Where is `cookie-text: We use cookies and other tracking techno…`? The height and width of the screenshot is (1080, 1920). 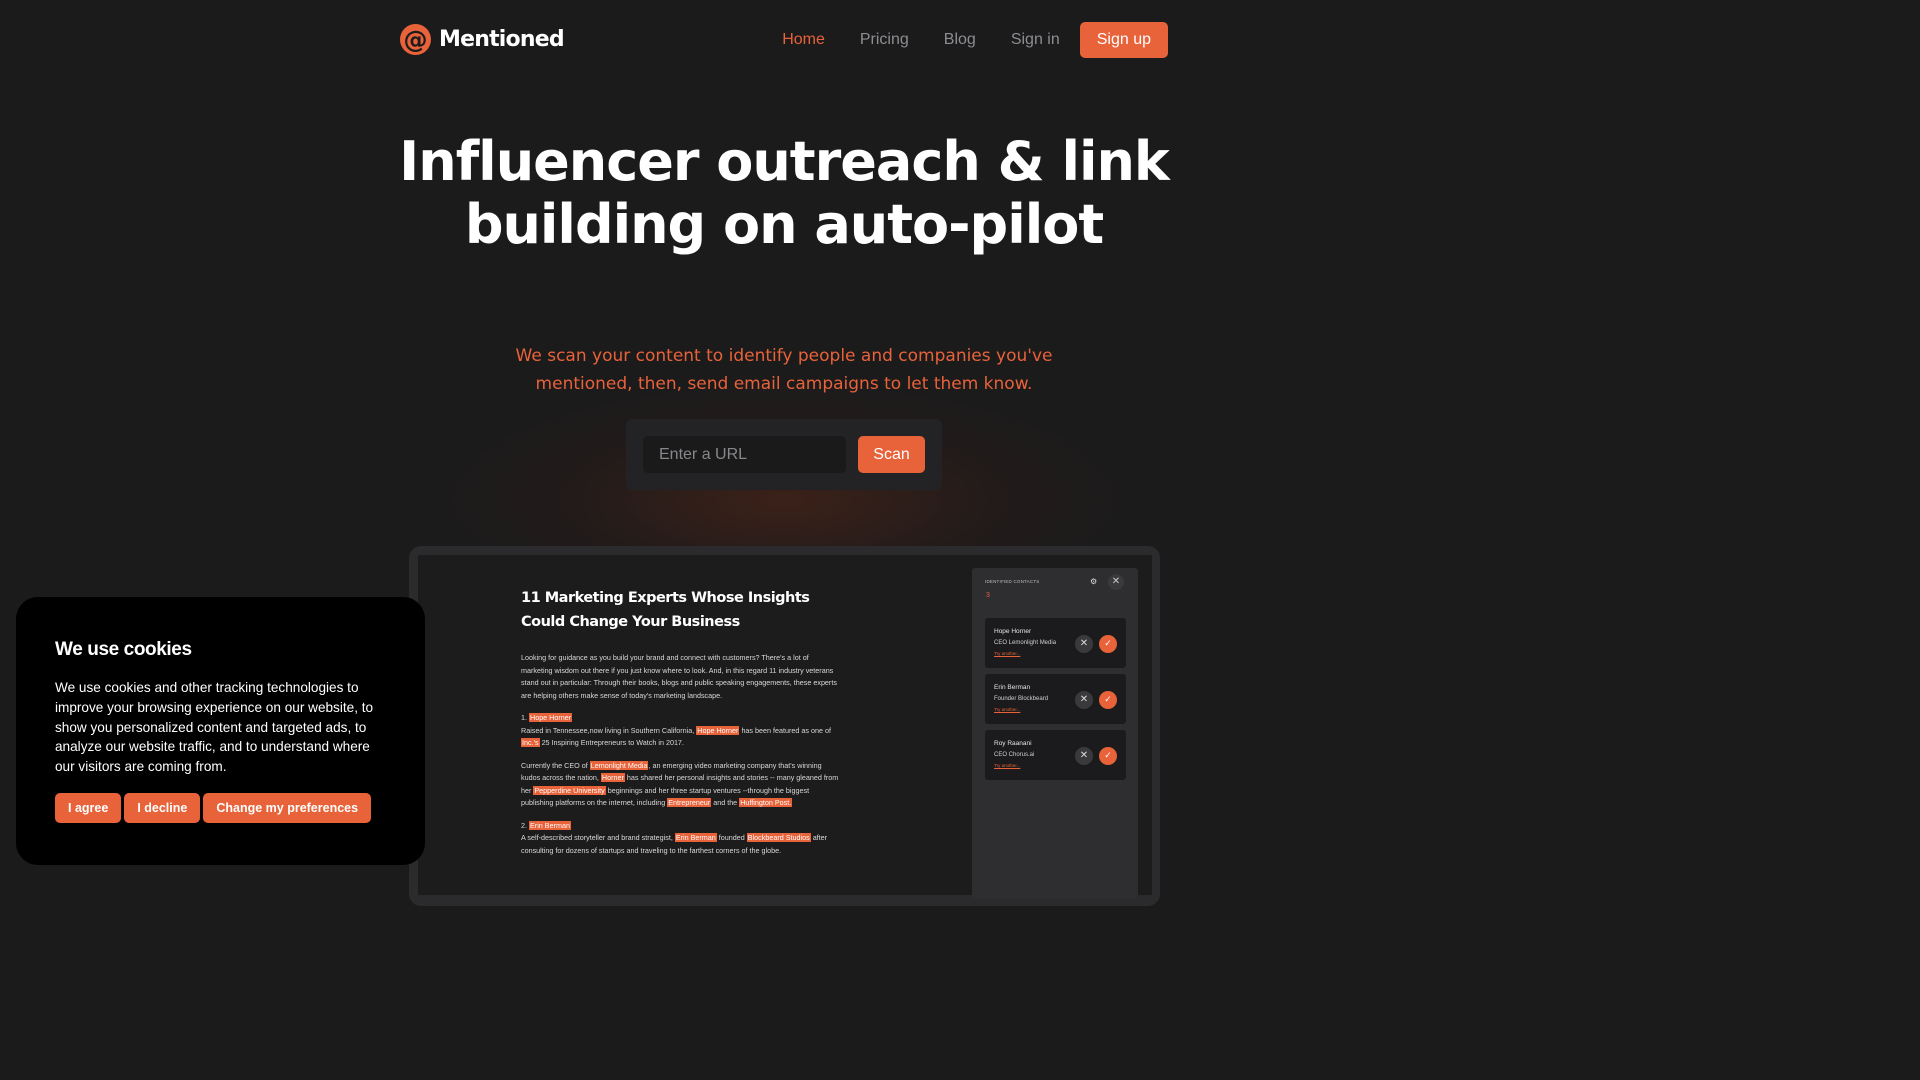
cookie-text: We use cookies and other tracking techno… is located at coordinates (214, 727).